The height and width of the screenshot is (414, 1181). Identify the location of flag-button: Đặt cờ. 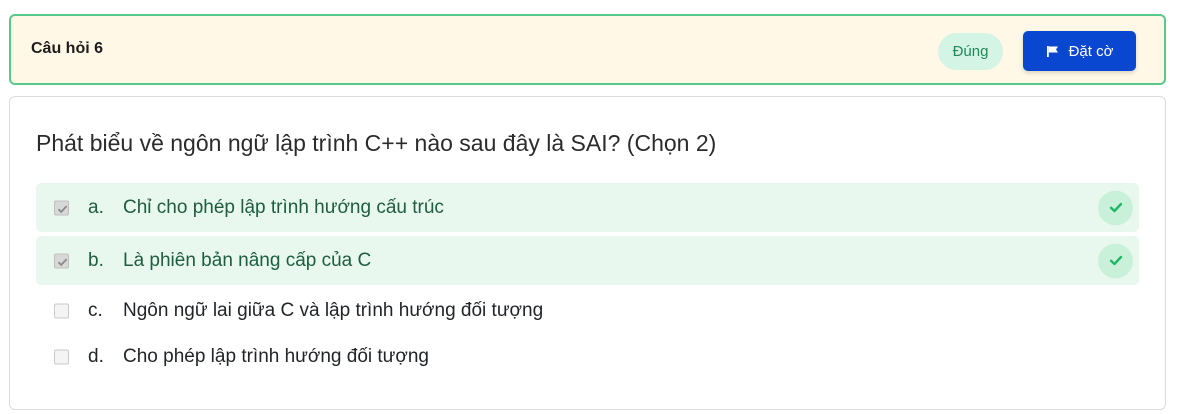
(1079, 51).